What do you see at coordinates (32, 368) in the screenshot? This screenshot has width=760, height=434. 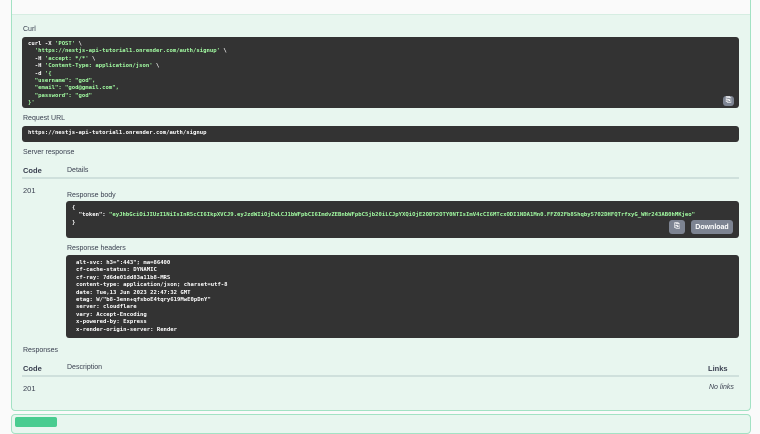 I see `responses-code-header: Code` at bounding box center [32, 368].